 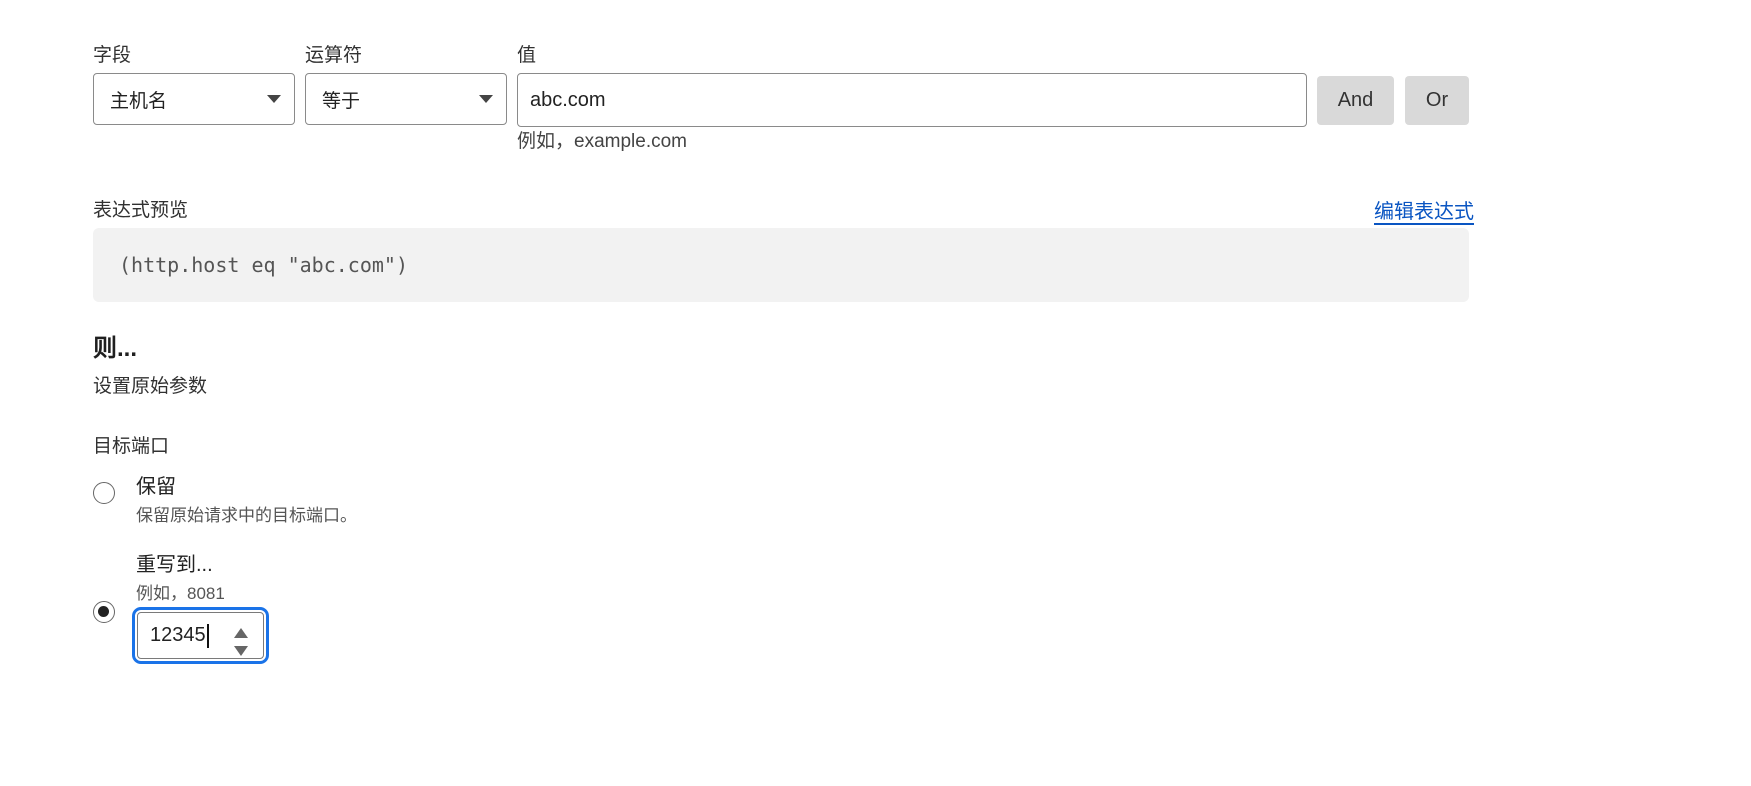 What do you see at coordinates (150, 386) in the screenshot?
I see `then-action: 设置原始参数` at bounding box center [150, 386].